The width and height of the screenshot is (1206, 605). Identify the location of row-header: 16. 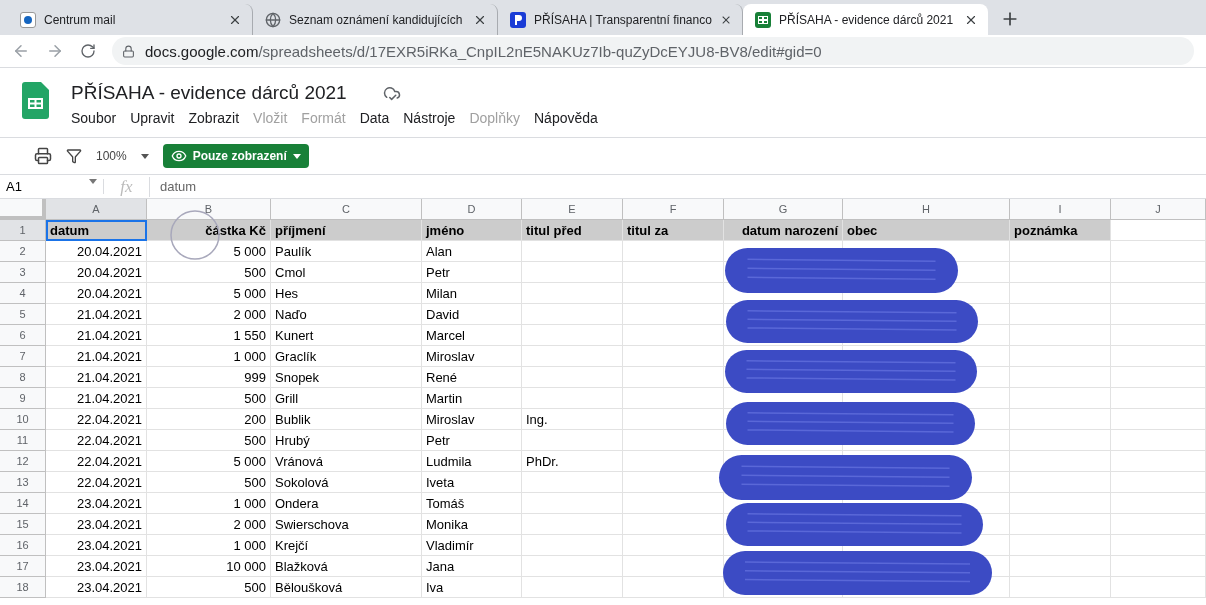
(23, 545).